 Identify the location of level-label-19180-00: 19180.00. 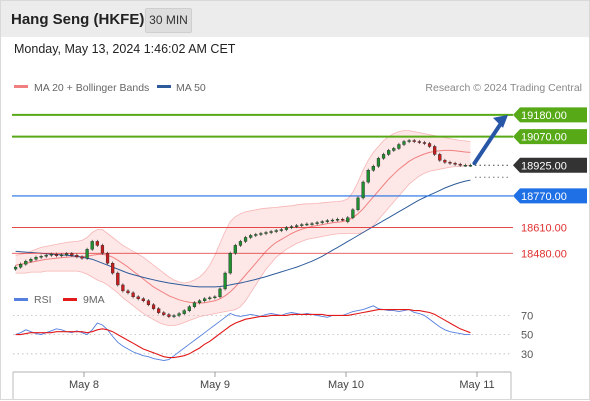
(544, 116).